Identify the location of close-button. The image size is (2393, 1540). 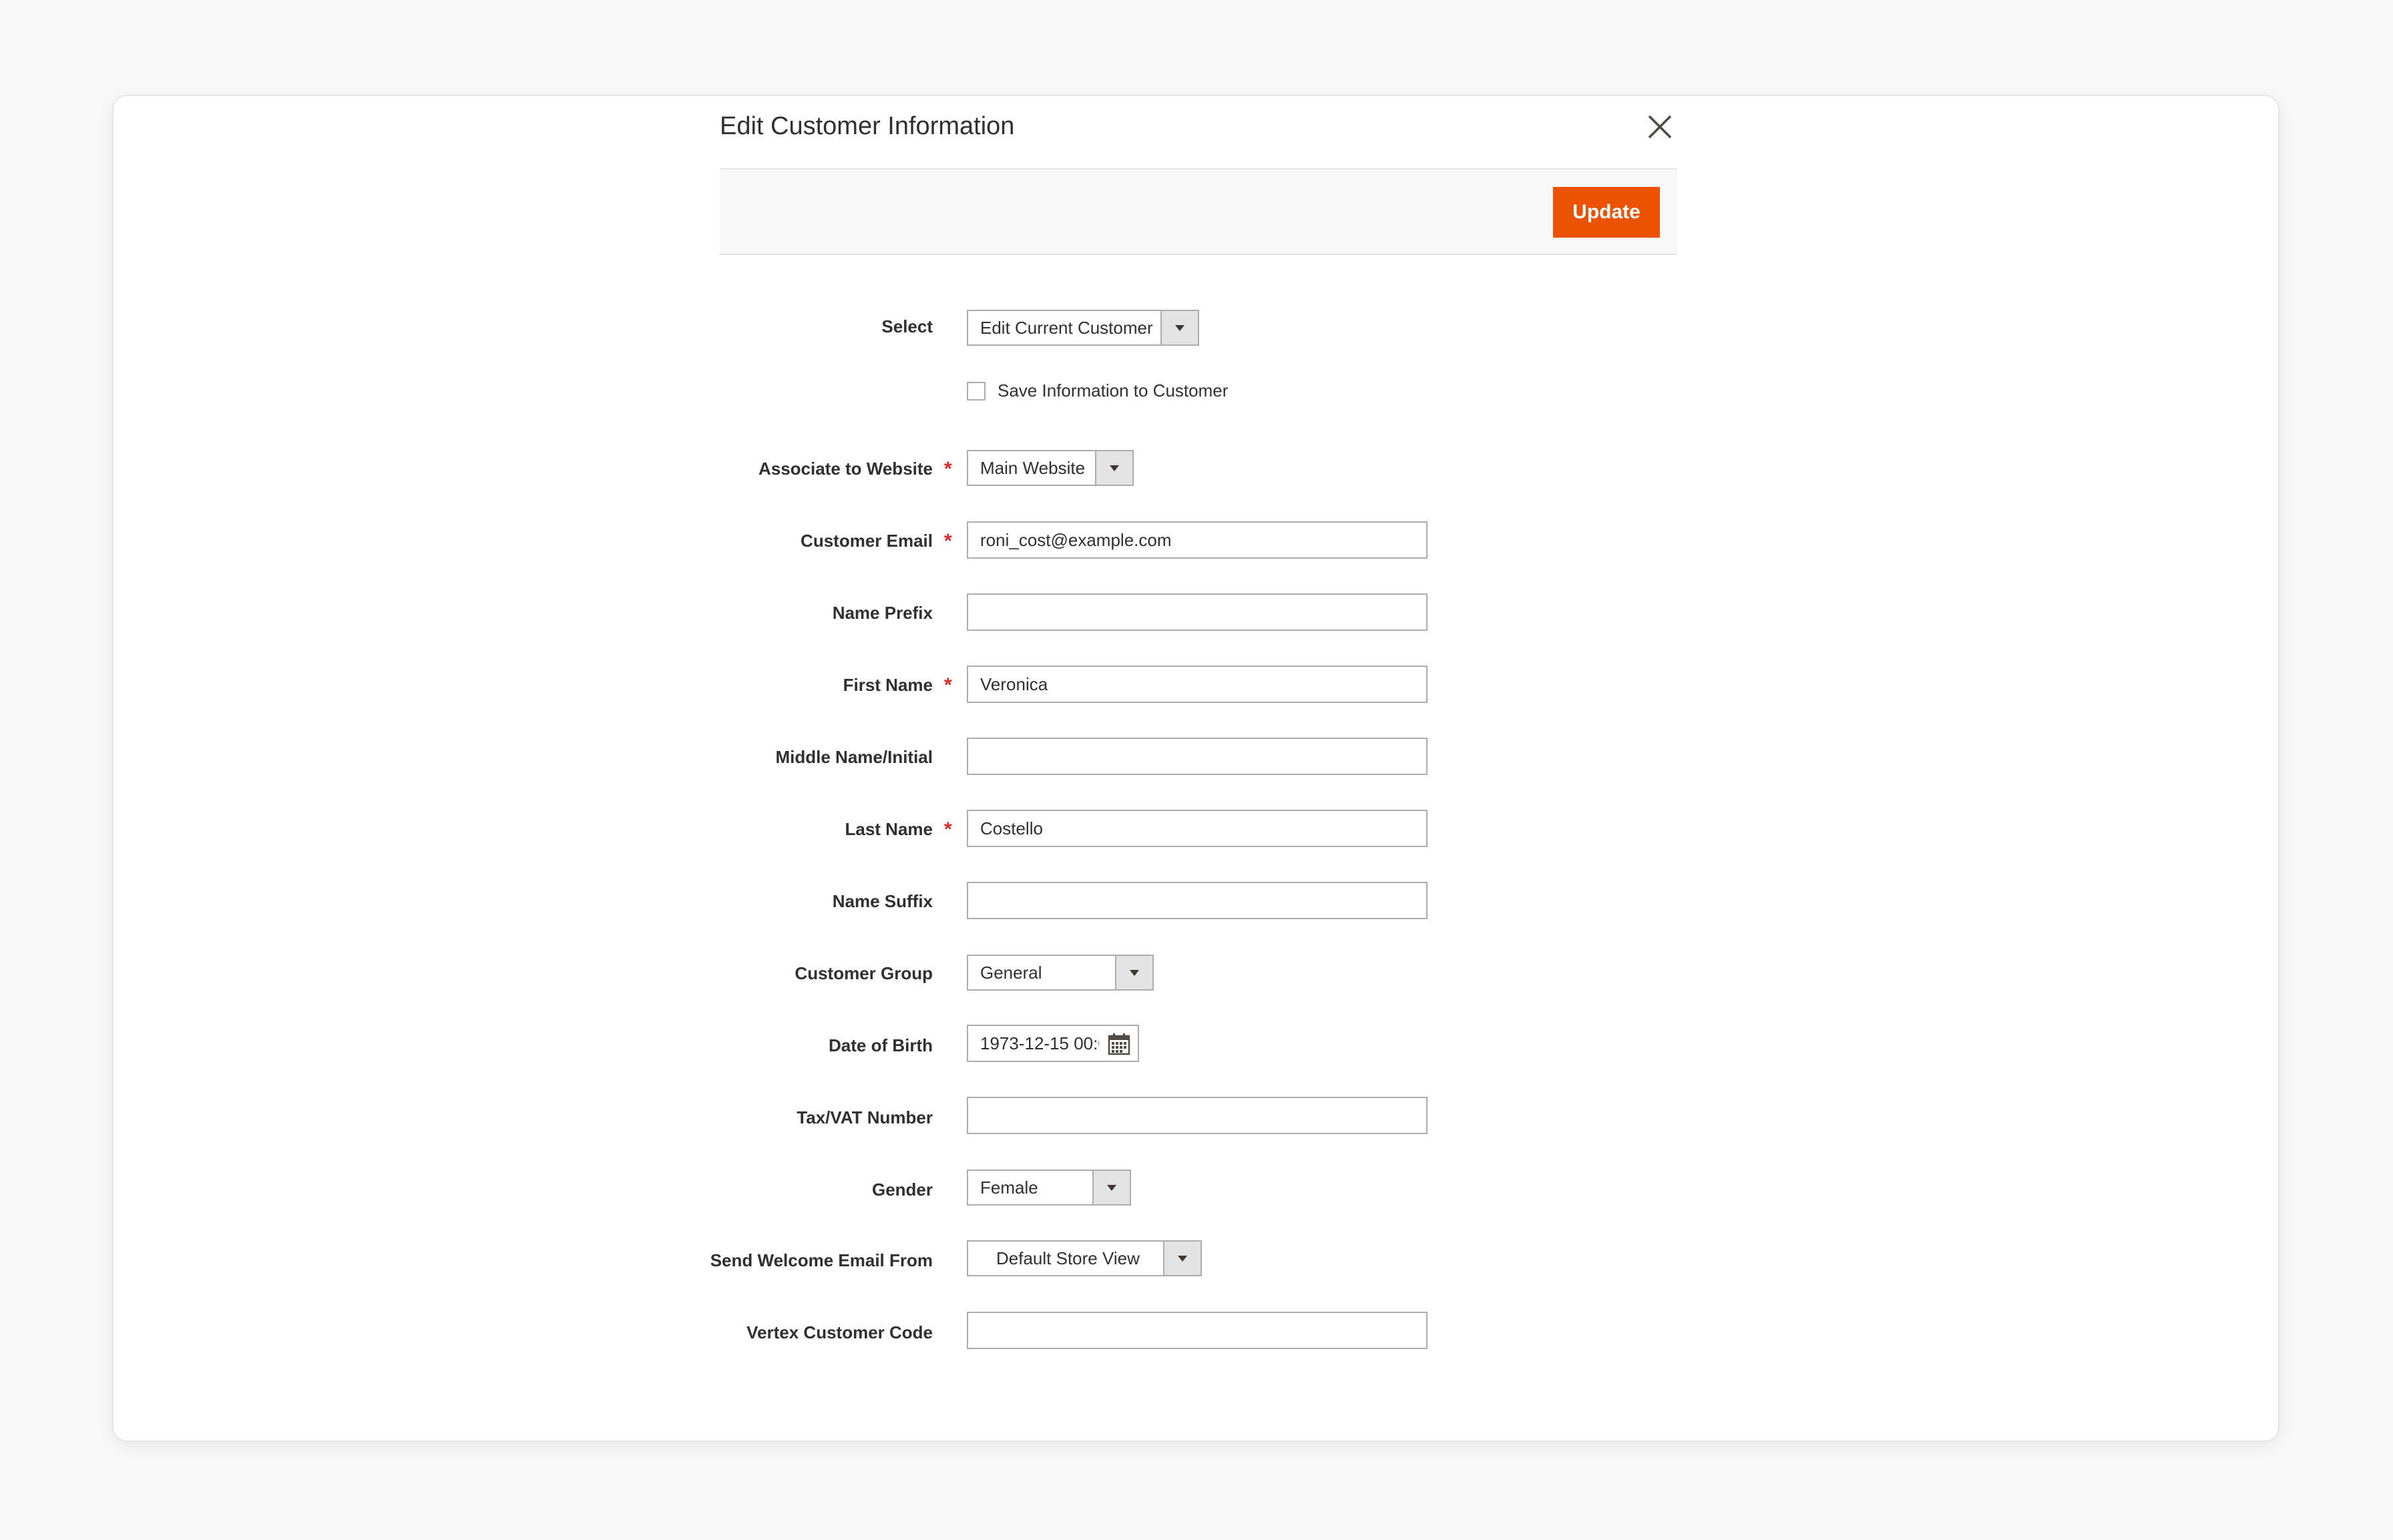
(1660, 127).